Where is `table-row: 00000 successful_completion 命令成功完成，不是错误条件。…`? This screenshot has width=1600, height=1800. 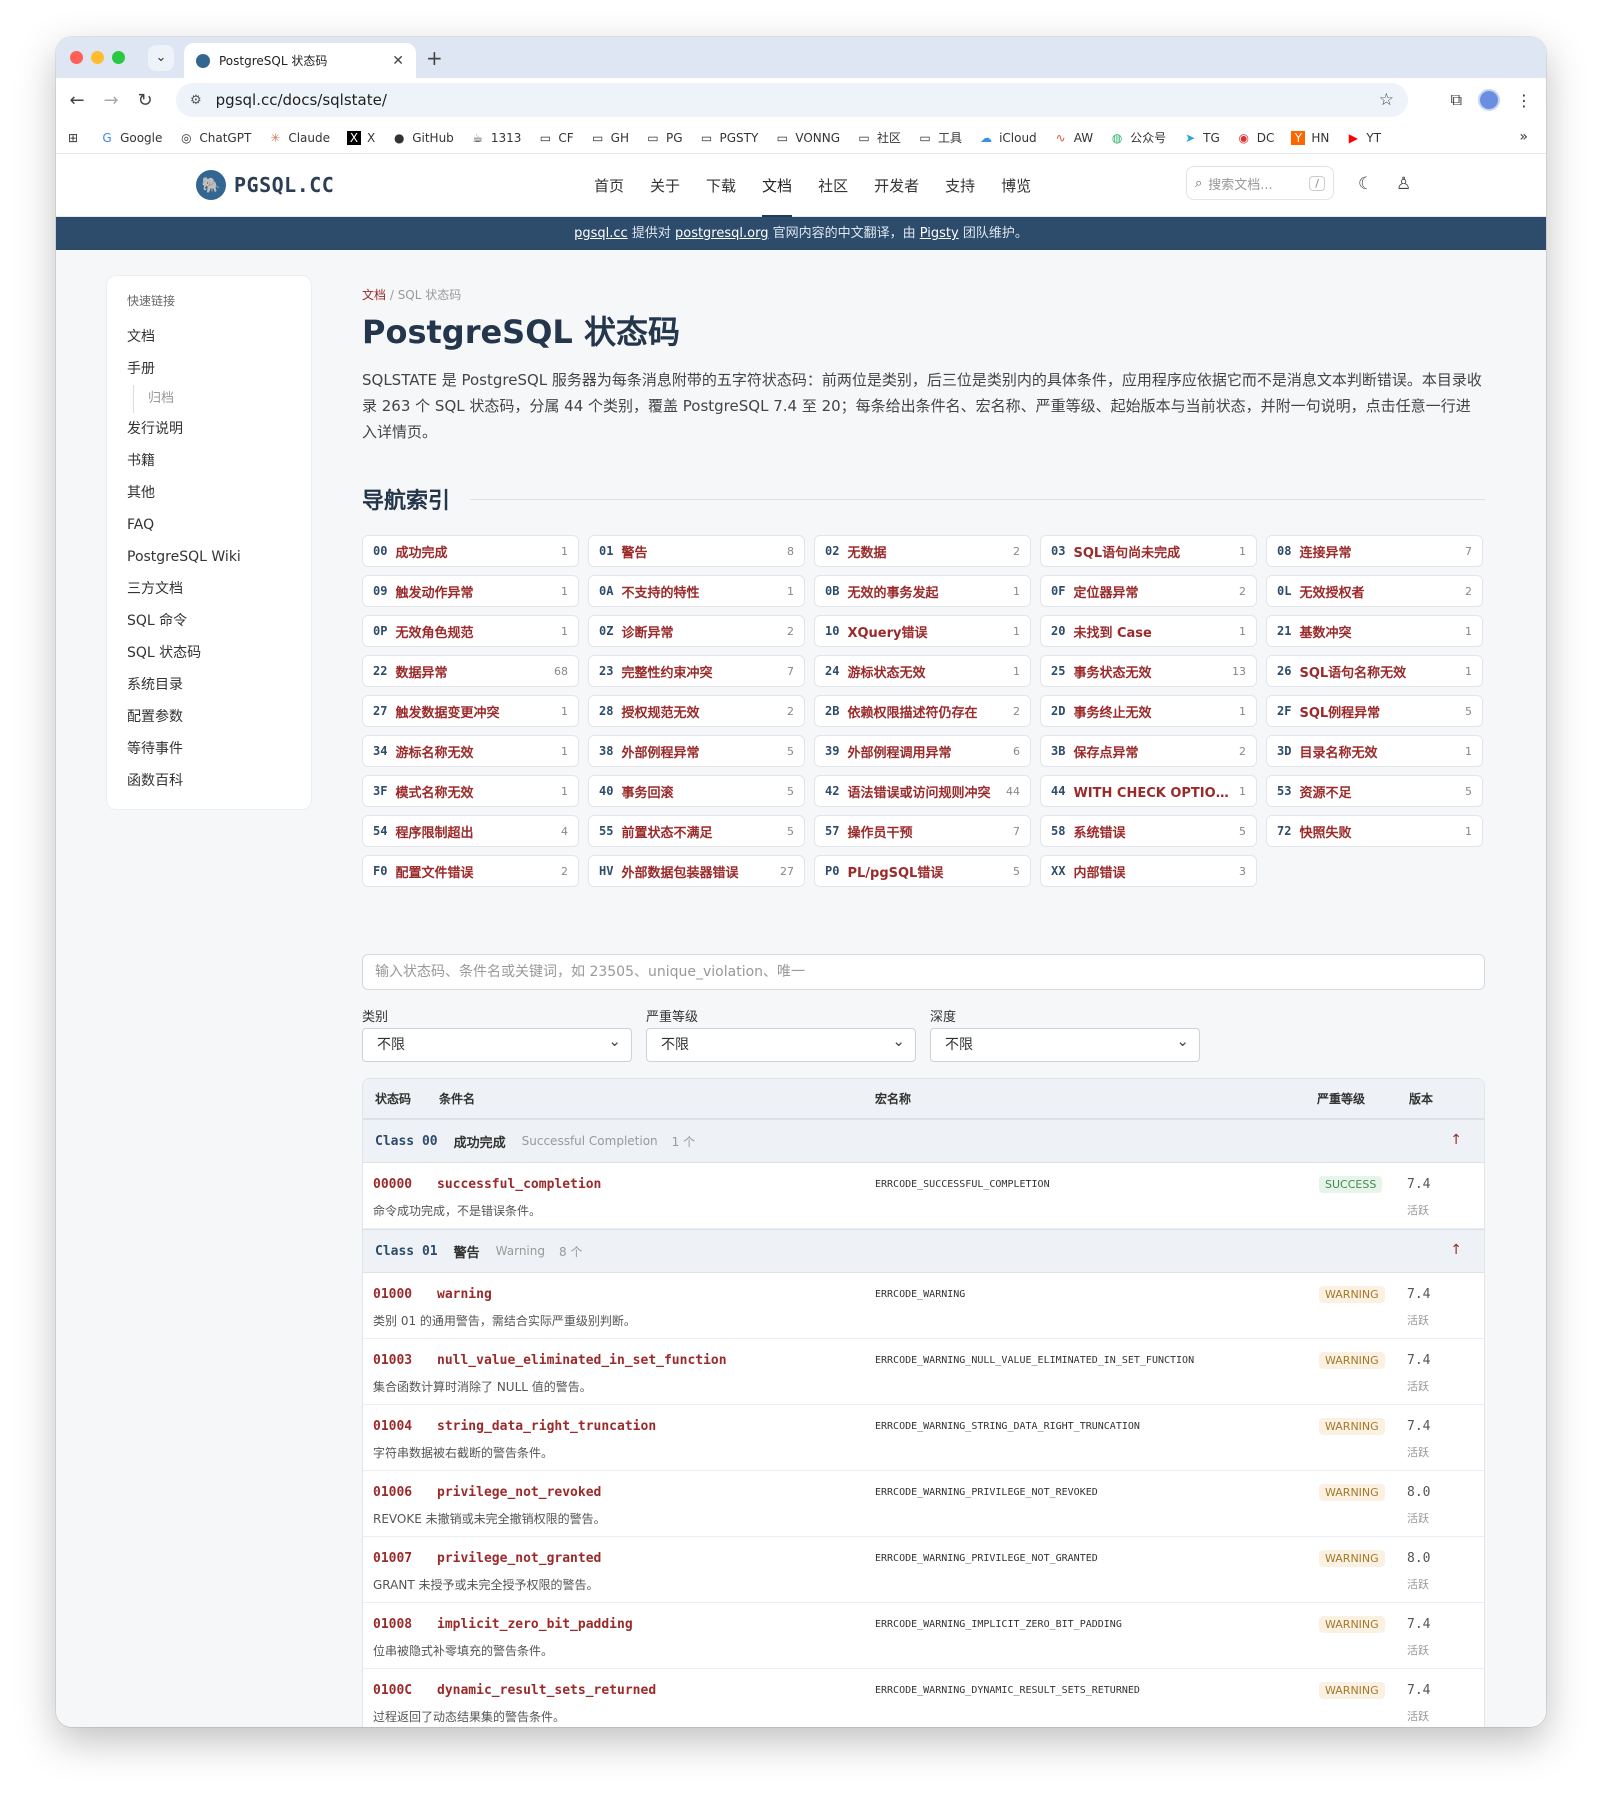
table-row: 00000 successful_completion 命令成功完成，不是错误条件。… is located at coordinates (923, 1196).